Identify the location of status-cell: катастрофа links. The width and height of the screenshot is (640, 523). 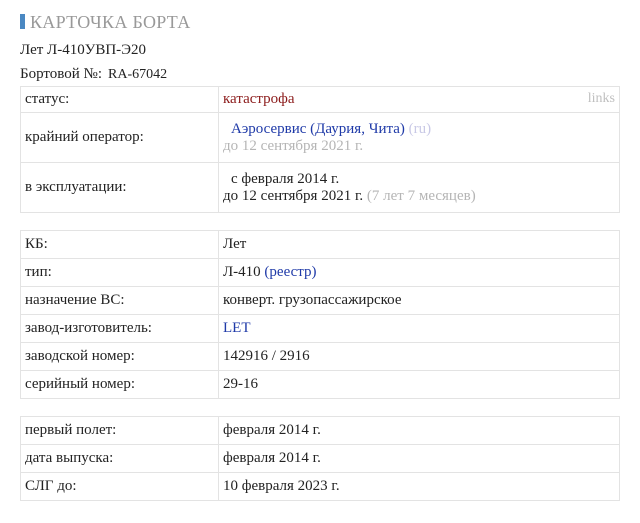
(419, 99).